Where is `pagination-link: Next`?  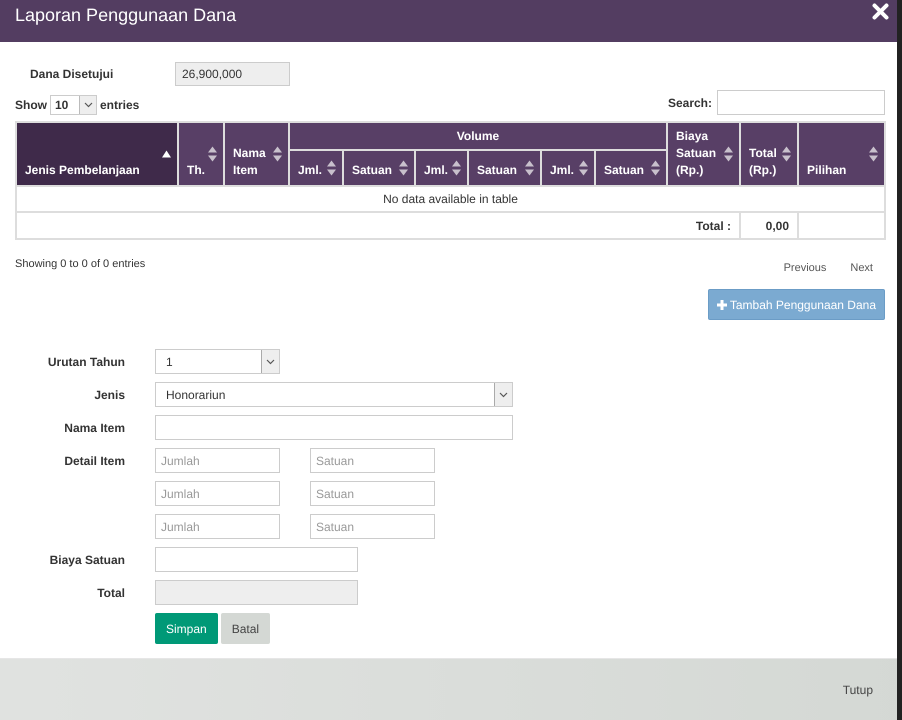 pagination-link: Next is located at coordinates (861, 268).